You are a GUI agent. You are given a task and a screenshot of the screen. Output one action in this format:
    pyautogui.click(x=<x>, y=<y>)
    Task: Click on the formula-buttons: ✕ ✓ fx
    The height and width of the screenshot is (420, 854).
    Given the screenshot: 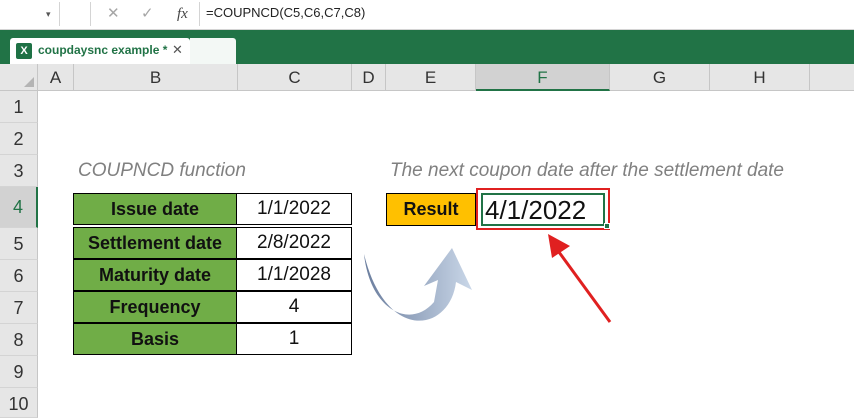 What is the action you would take?
    pyautogui.click(x=145, y=14)
    